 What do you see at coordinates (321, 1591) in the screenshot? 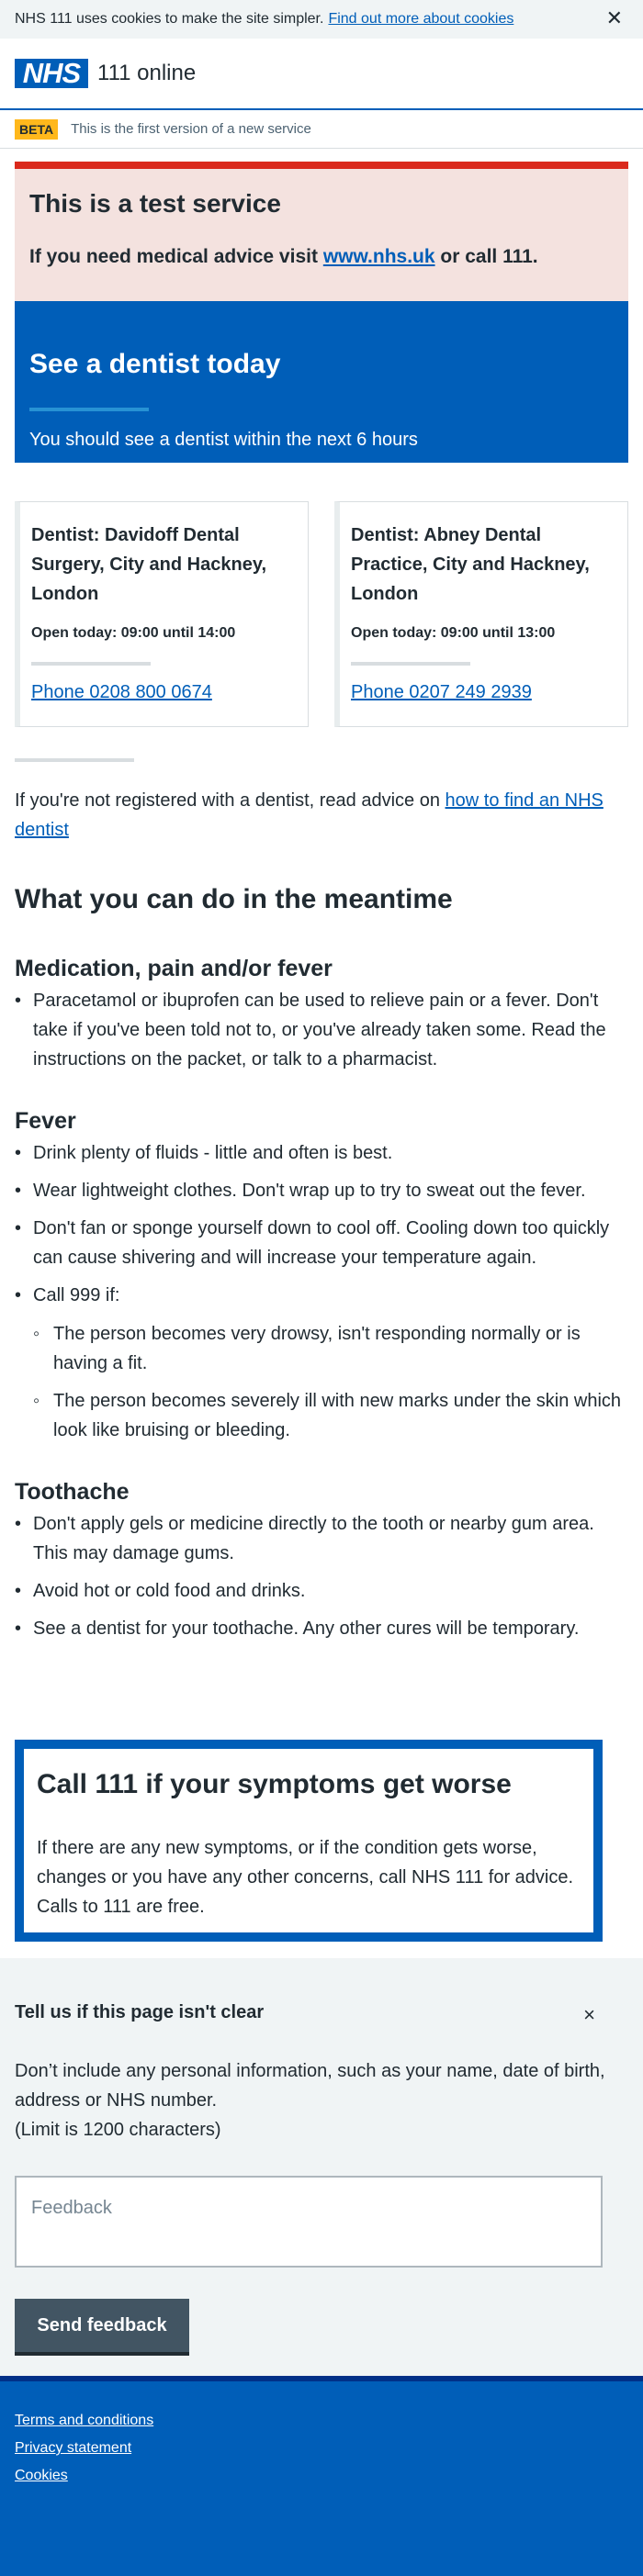
I see `list-item: Avoid hot or cold food and drinks.` at bounding box center [321, 1591].